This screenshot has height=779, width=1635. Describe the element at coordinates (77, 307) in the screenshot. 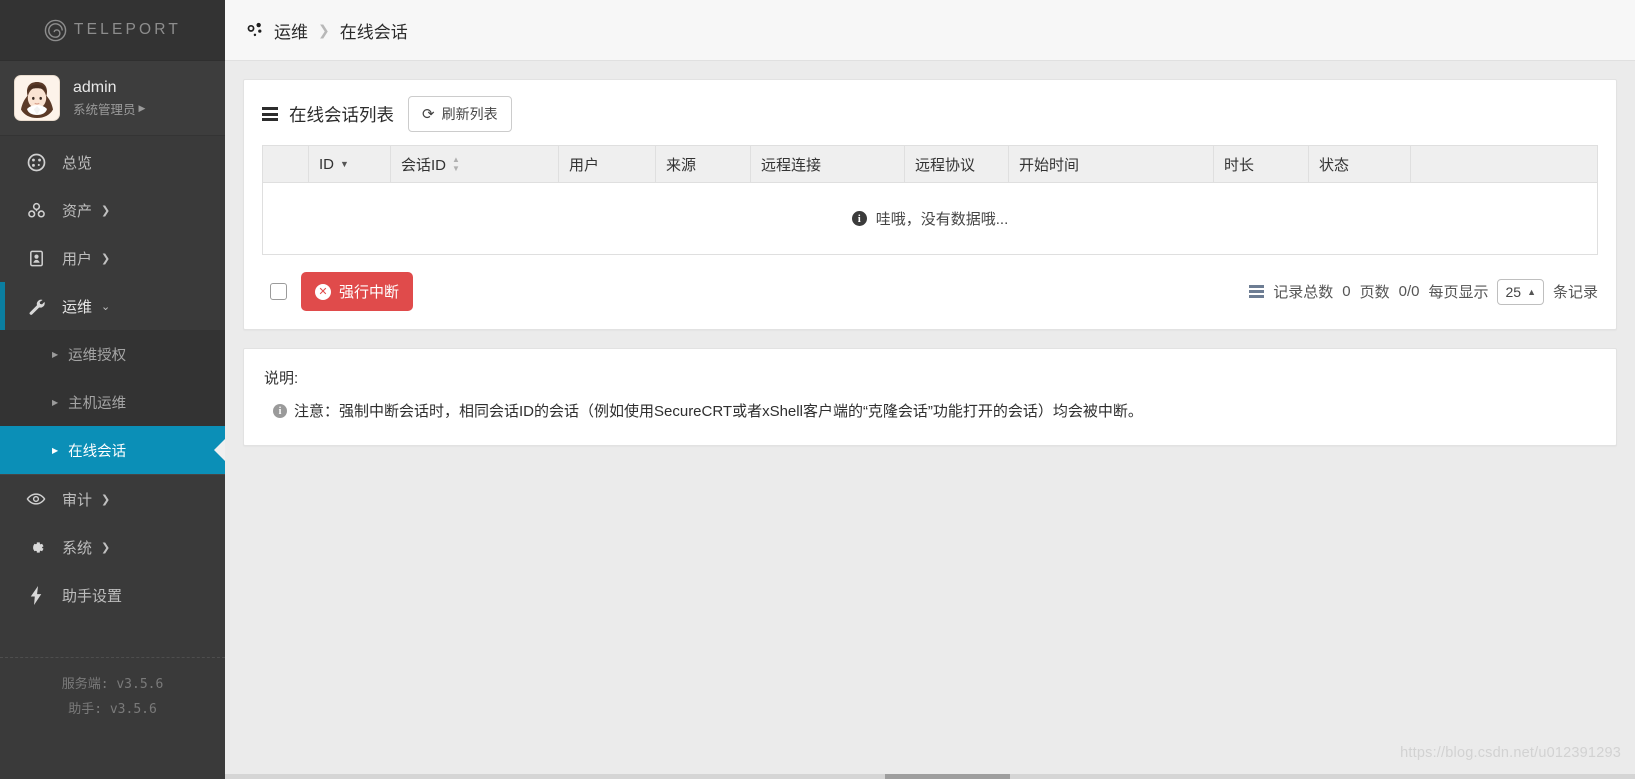

I see `label-text: 运维` at that location.